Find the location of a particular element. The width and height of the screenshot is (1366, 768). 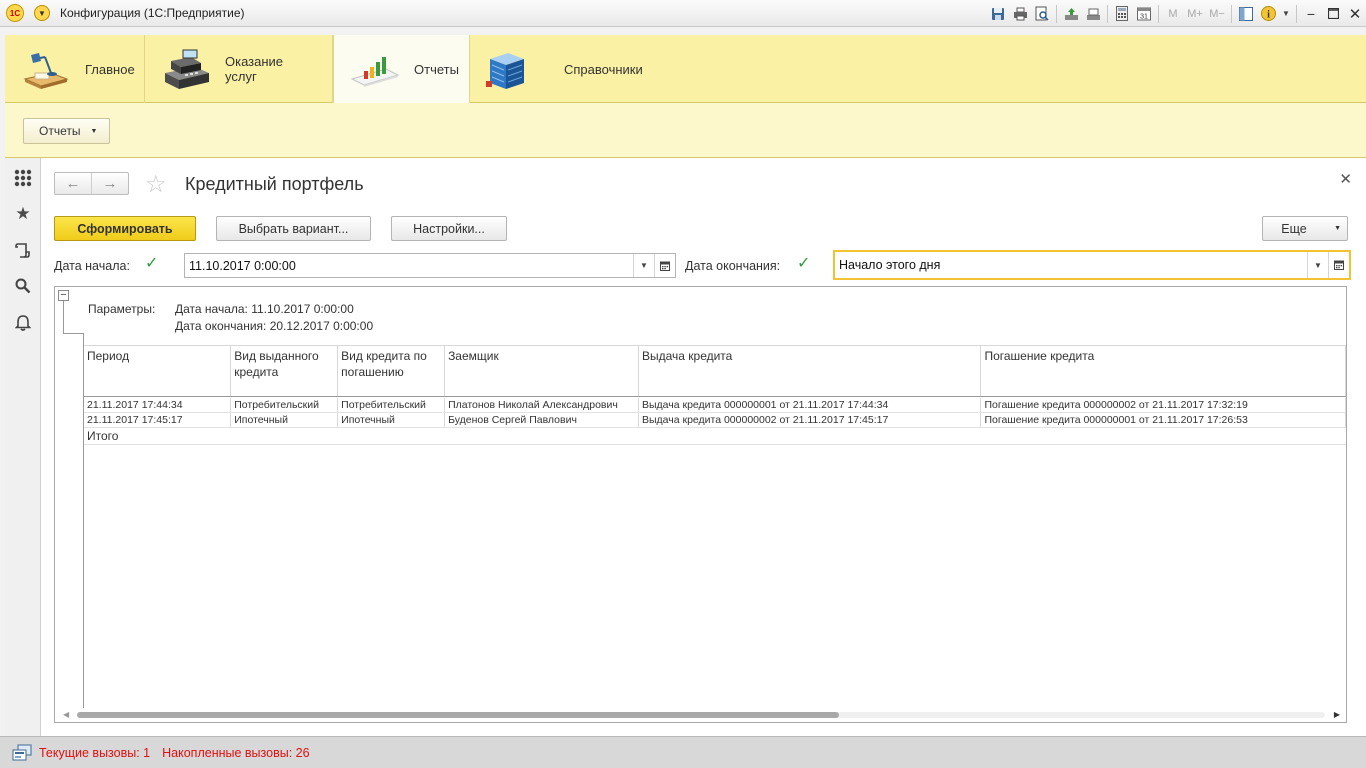

scrollbar-track is located at coordinates (701, 715).